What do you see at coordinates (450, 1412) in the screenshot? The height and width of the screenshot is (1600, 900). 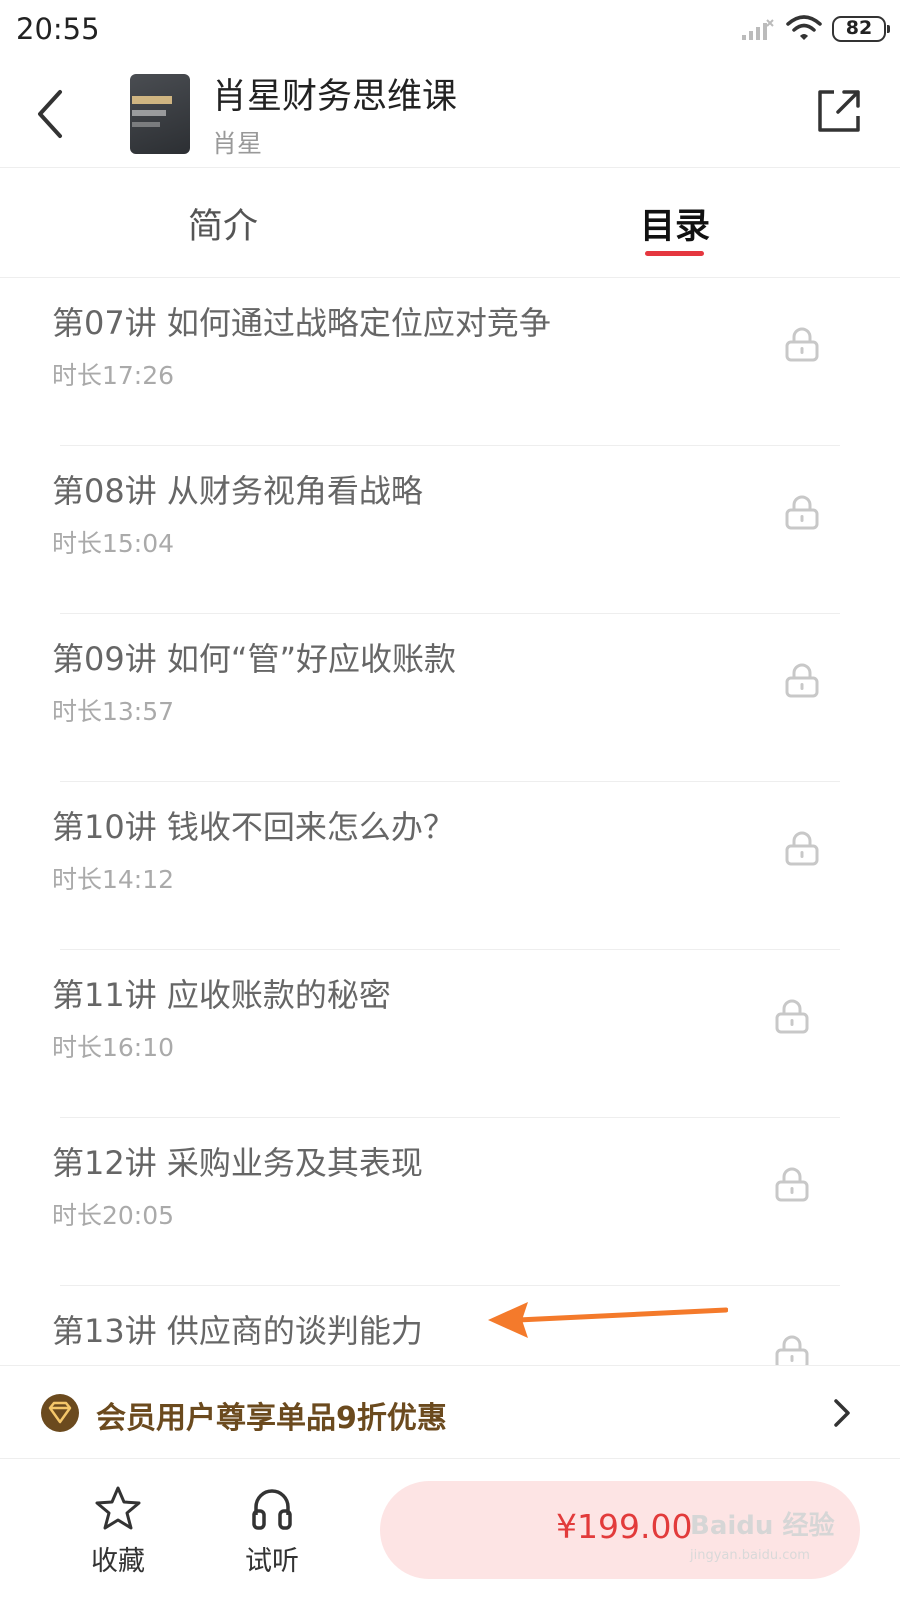 I see `member-discount-banner: 会员用户尊享单品9折优惠` at bounding box center [450, 1412].